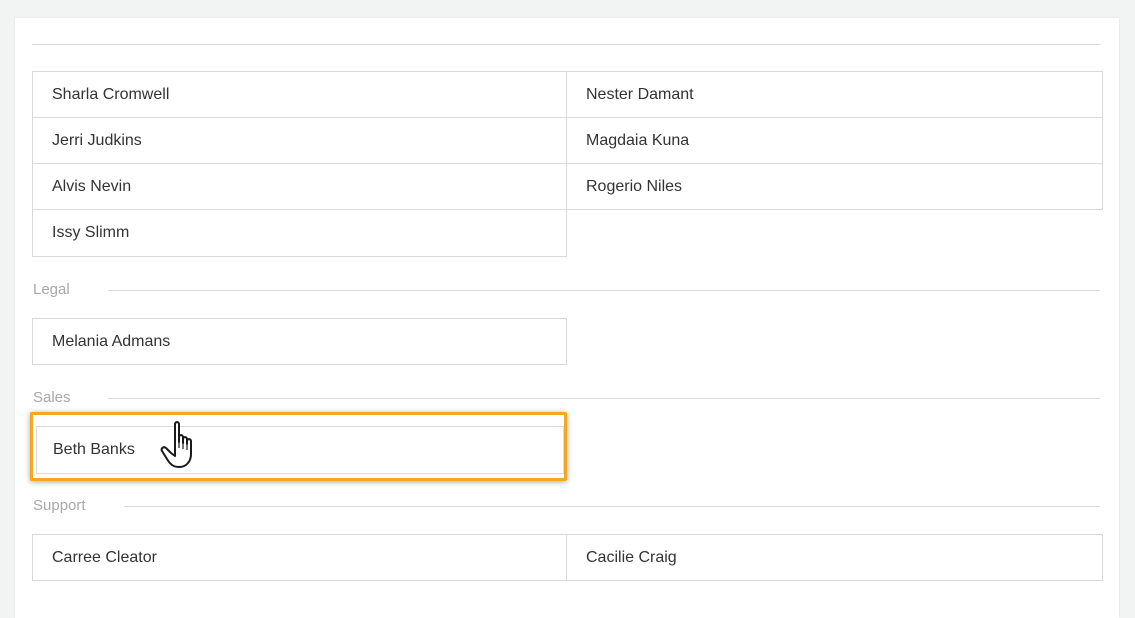 This screenshot has width=1135, height=618. Describe the element at coordinates (566, 44) in the screenshot. I see `top-divider` at that location.